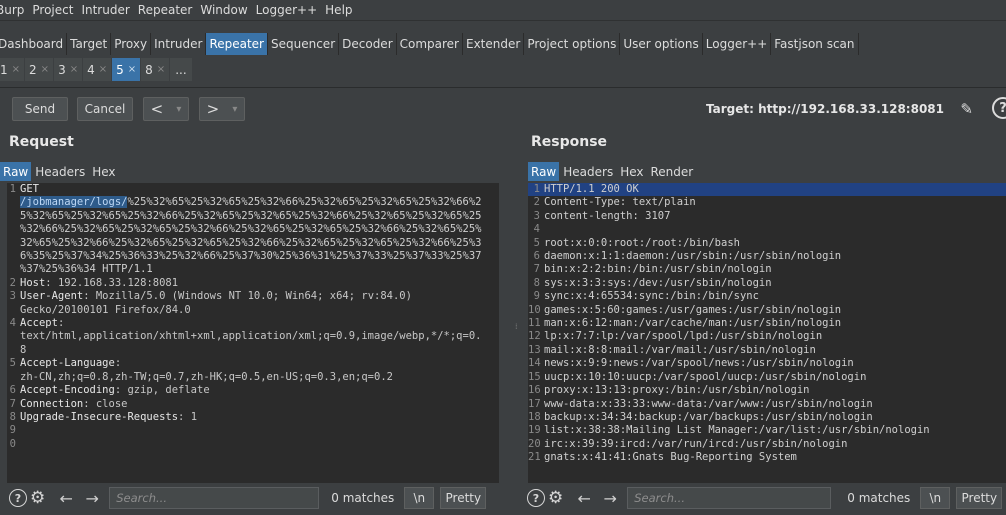  Describe the element at coordinates (304, 44) in the screenshot. I see `tab-sequencer: Sequencer` at that location.